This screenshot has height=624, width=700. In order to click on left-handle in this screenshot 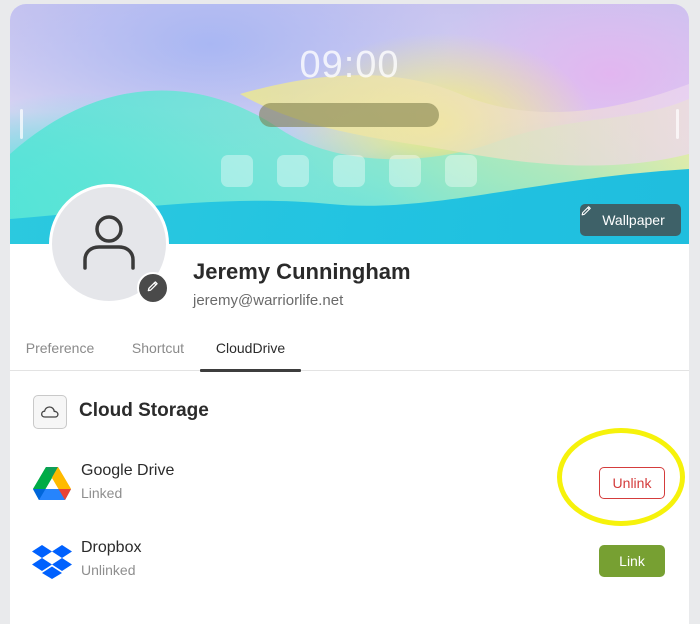, I will do `click(21, 124)`.